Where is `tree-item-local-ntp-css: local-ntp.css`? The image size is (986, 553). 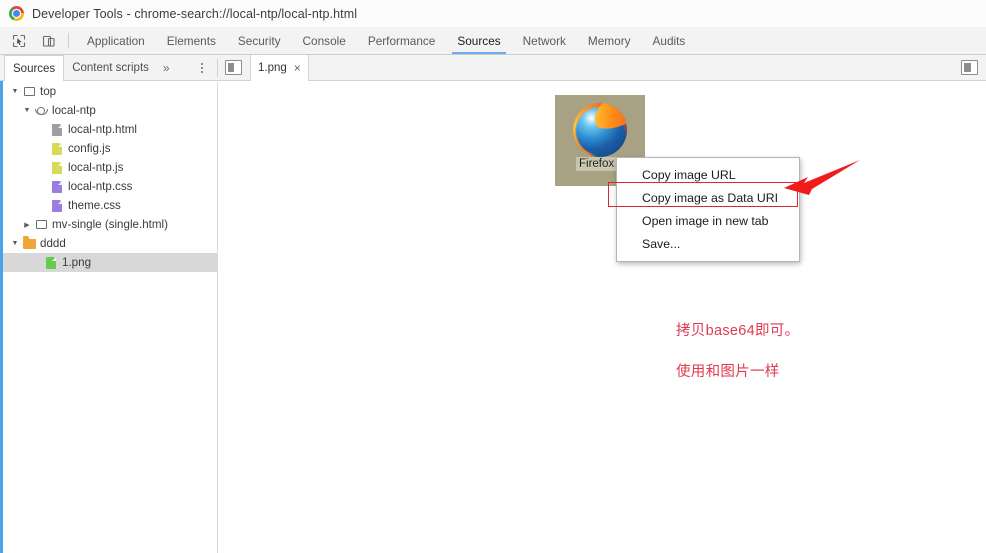
tree-item-local-ntp-css: local-ntp.css is located at coordinates (110, 186).